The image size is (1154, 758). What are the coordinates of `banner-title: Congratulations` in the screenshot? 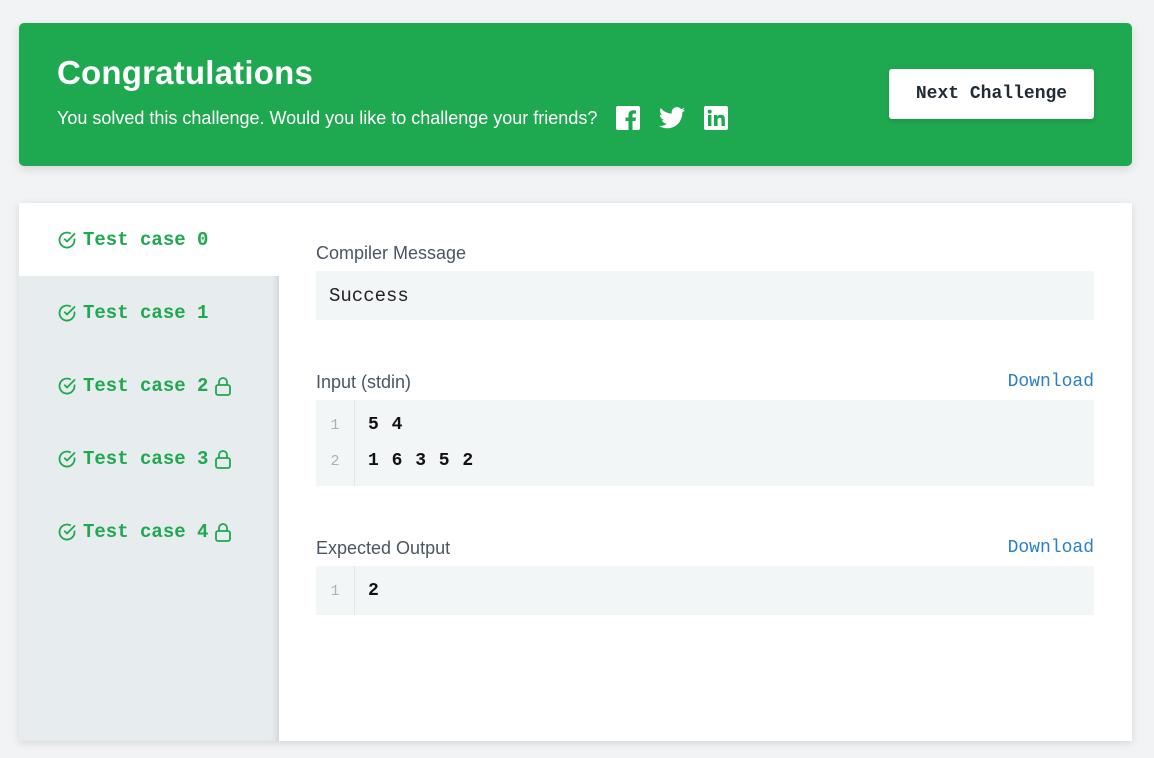 It's located at (185, 72).